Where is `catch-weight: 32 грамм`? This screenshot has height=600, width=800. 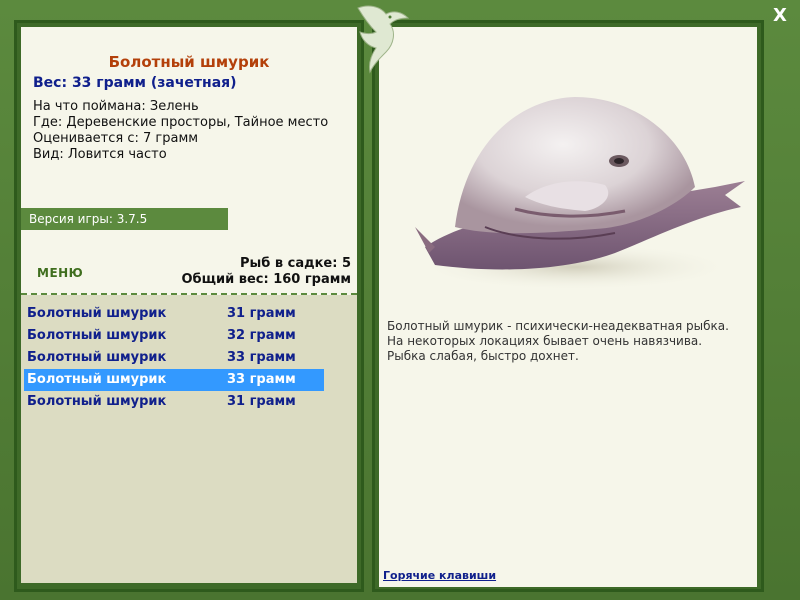 catch-weight: 32 грамм is located at coordinates (261, 335).